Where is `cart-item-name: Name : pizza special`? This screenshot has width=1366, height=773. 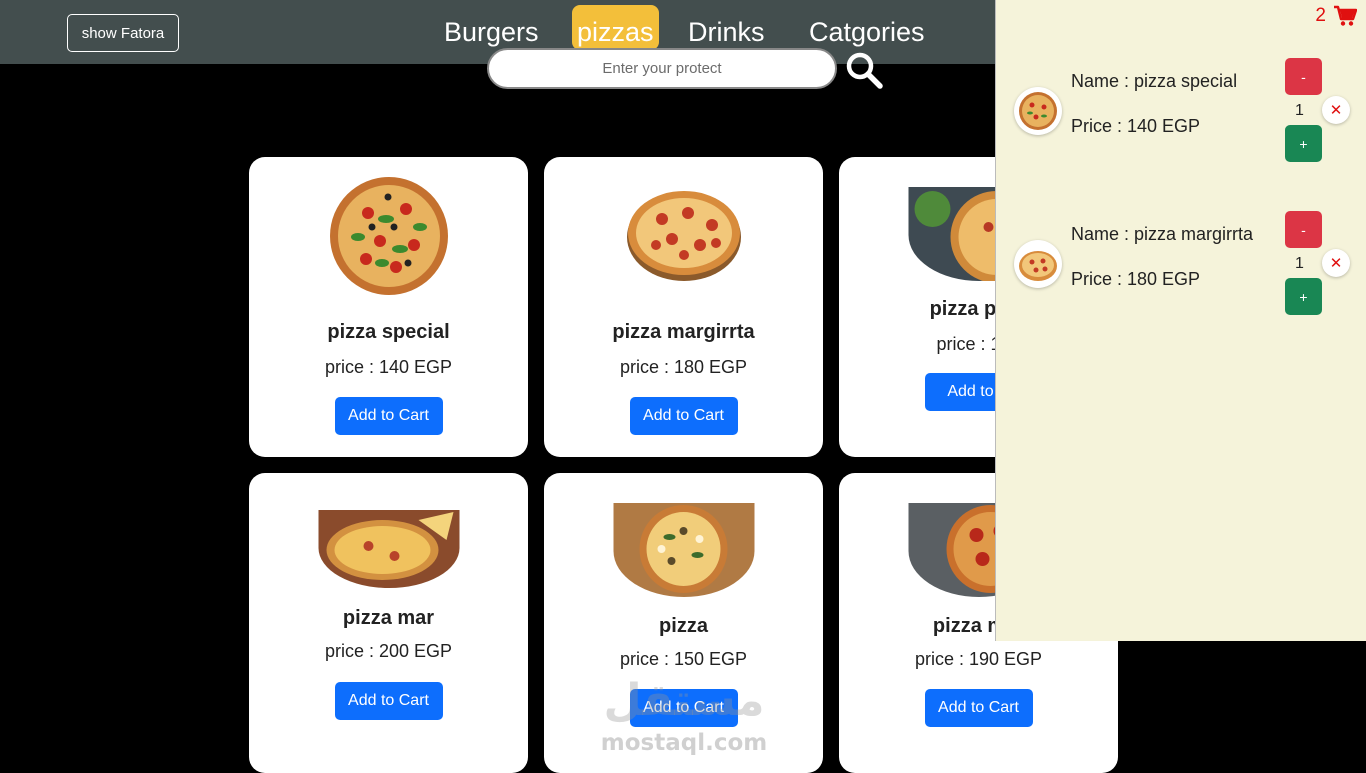 cart-item-name: Name : pizza special is located at coordinates (1154, 81).